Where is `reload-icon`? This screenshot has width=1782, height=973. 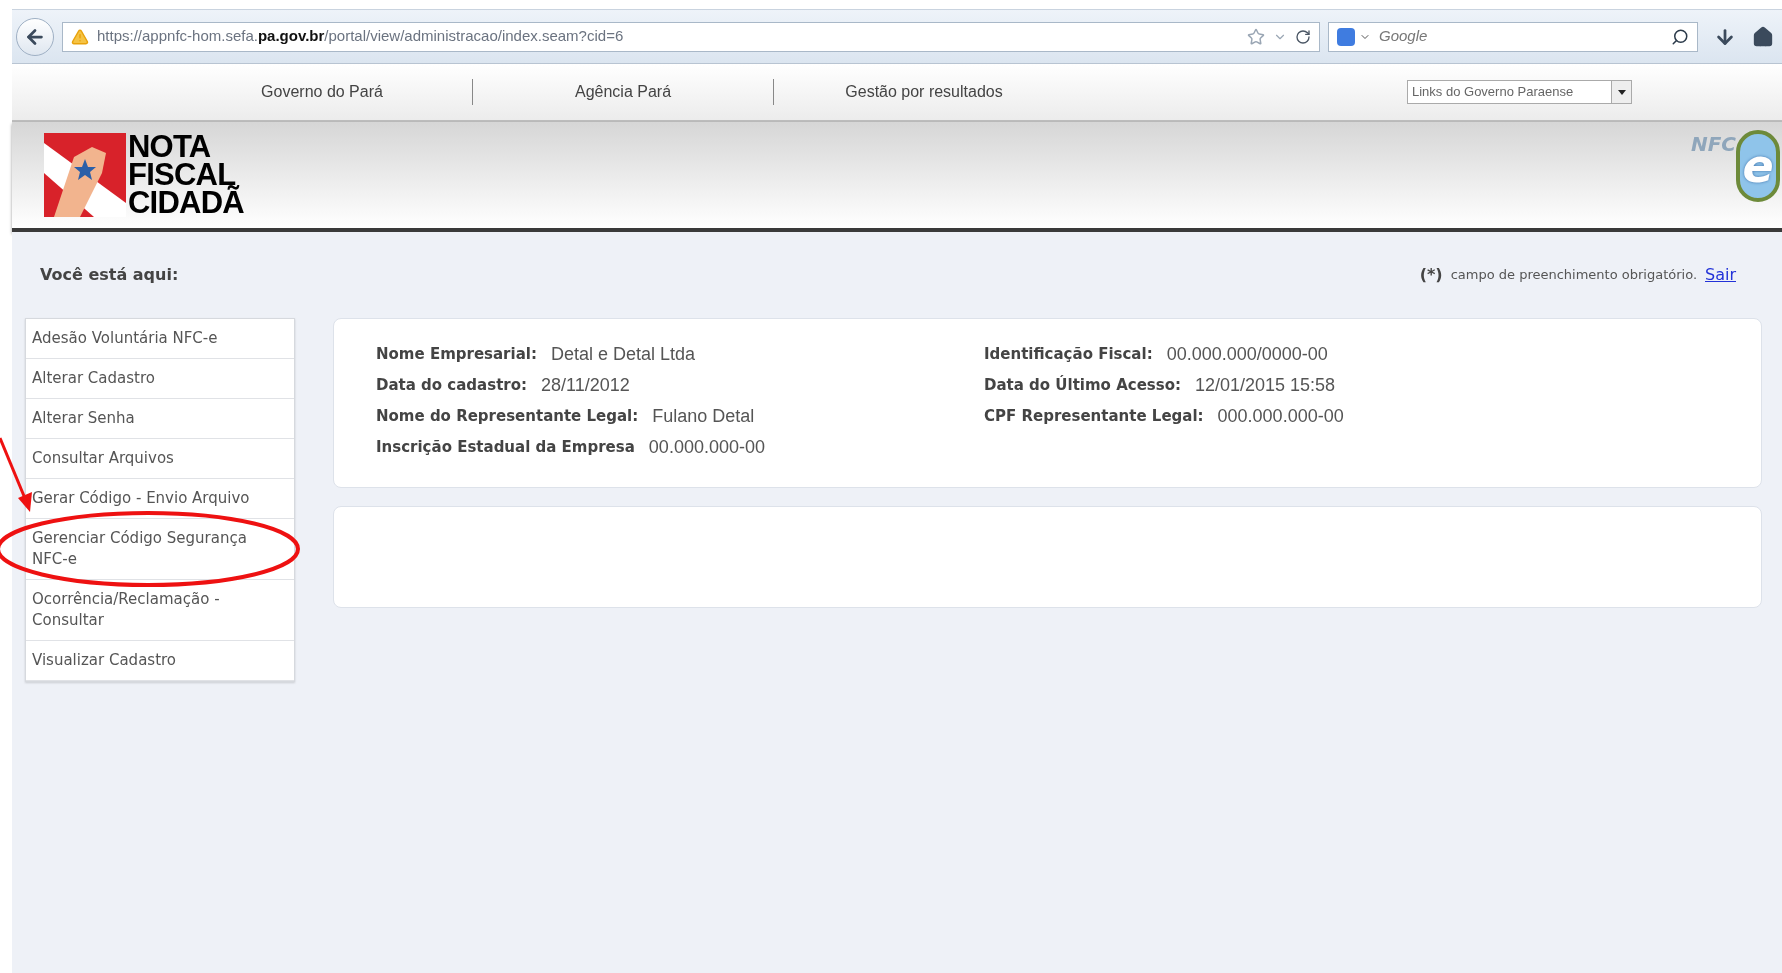
reload-icon is located at coordinates (1303, 36).